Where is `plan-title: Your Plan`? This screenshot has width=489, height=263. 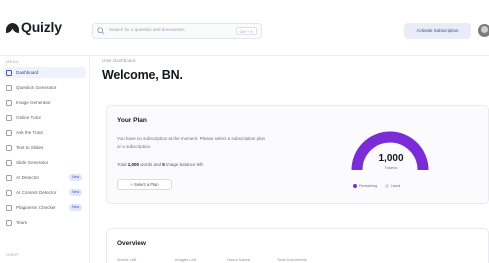
plan-title: Your Plan is located at coordinates (132, 120).